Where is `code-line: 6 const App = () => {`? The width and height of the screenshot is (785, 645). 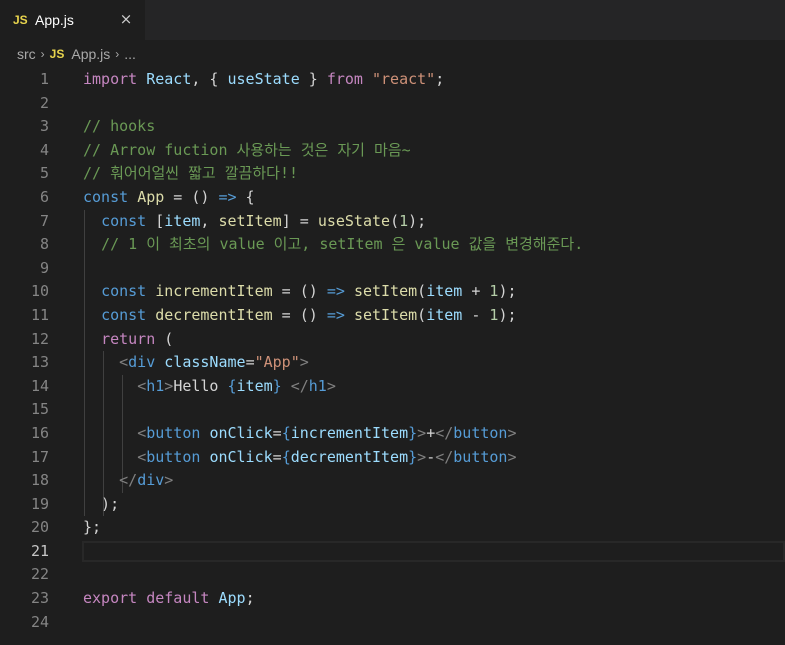
code-line: 6 const App = () => { is located at coordinates (392, 198).